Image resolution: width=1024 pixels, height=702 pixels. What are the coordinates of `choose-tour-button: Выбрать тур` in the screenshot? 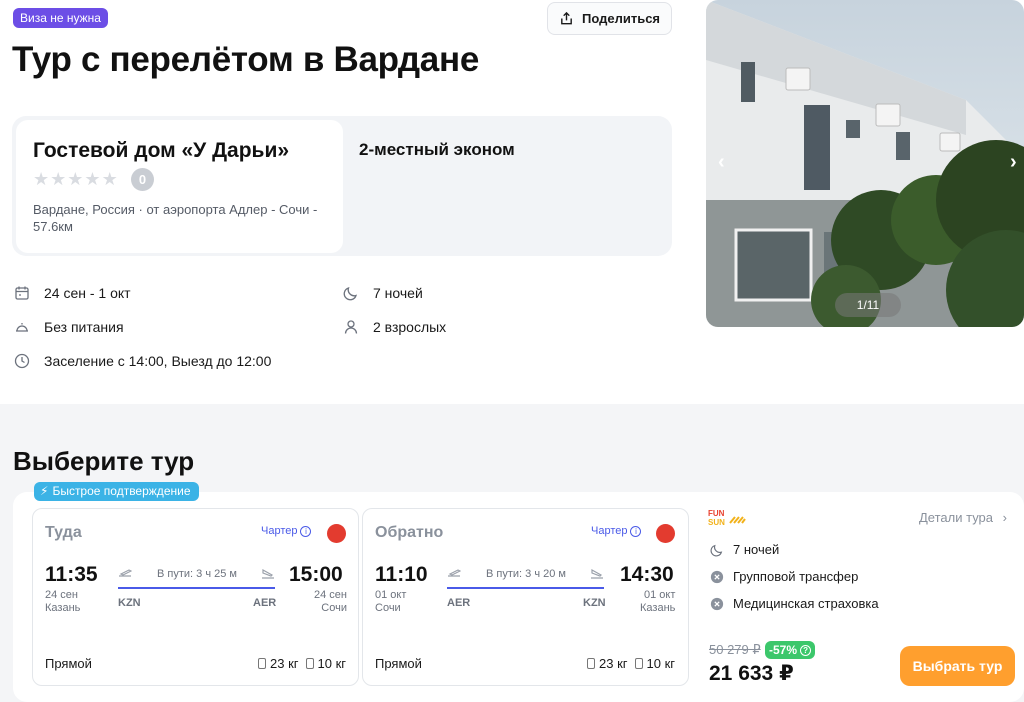 It's located at (957, 666).